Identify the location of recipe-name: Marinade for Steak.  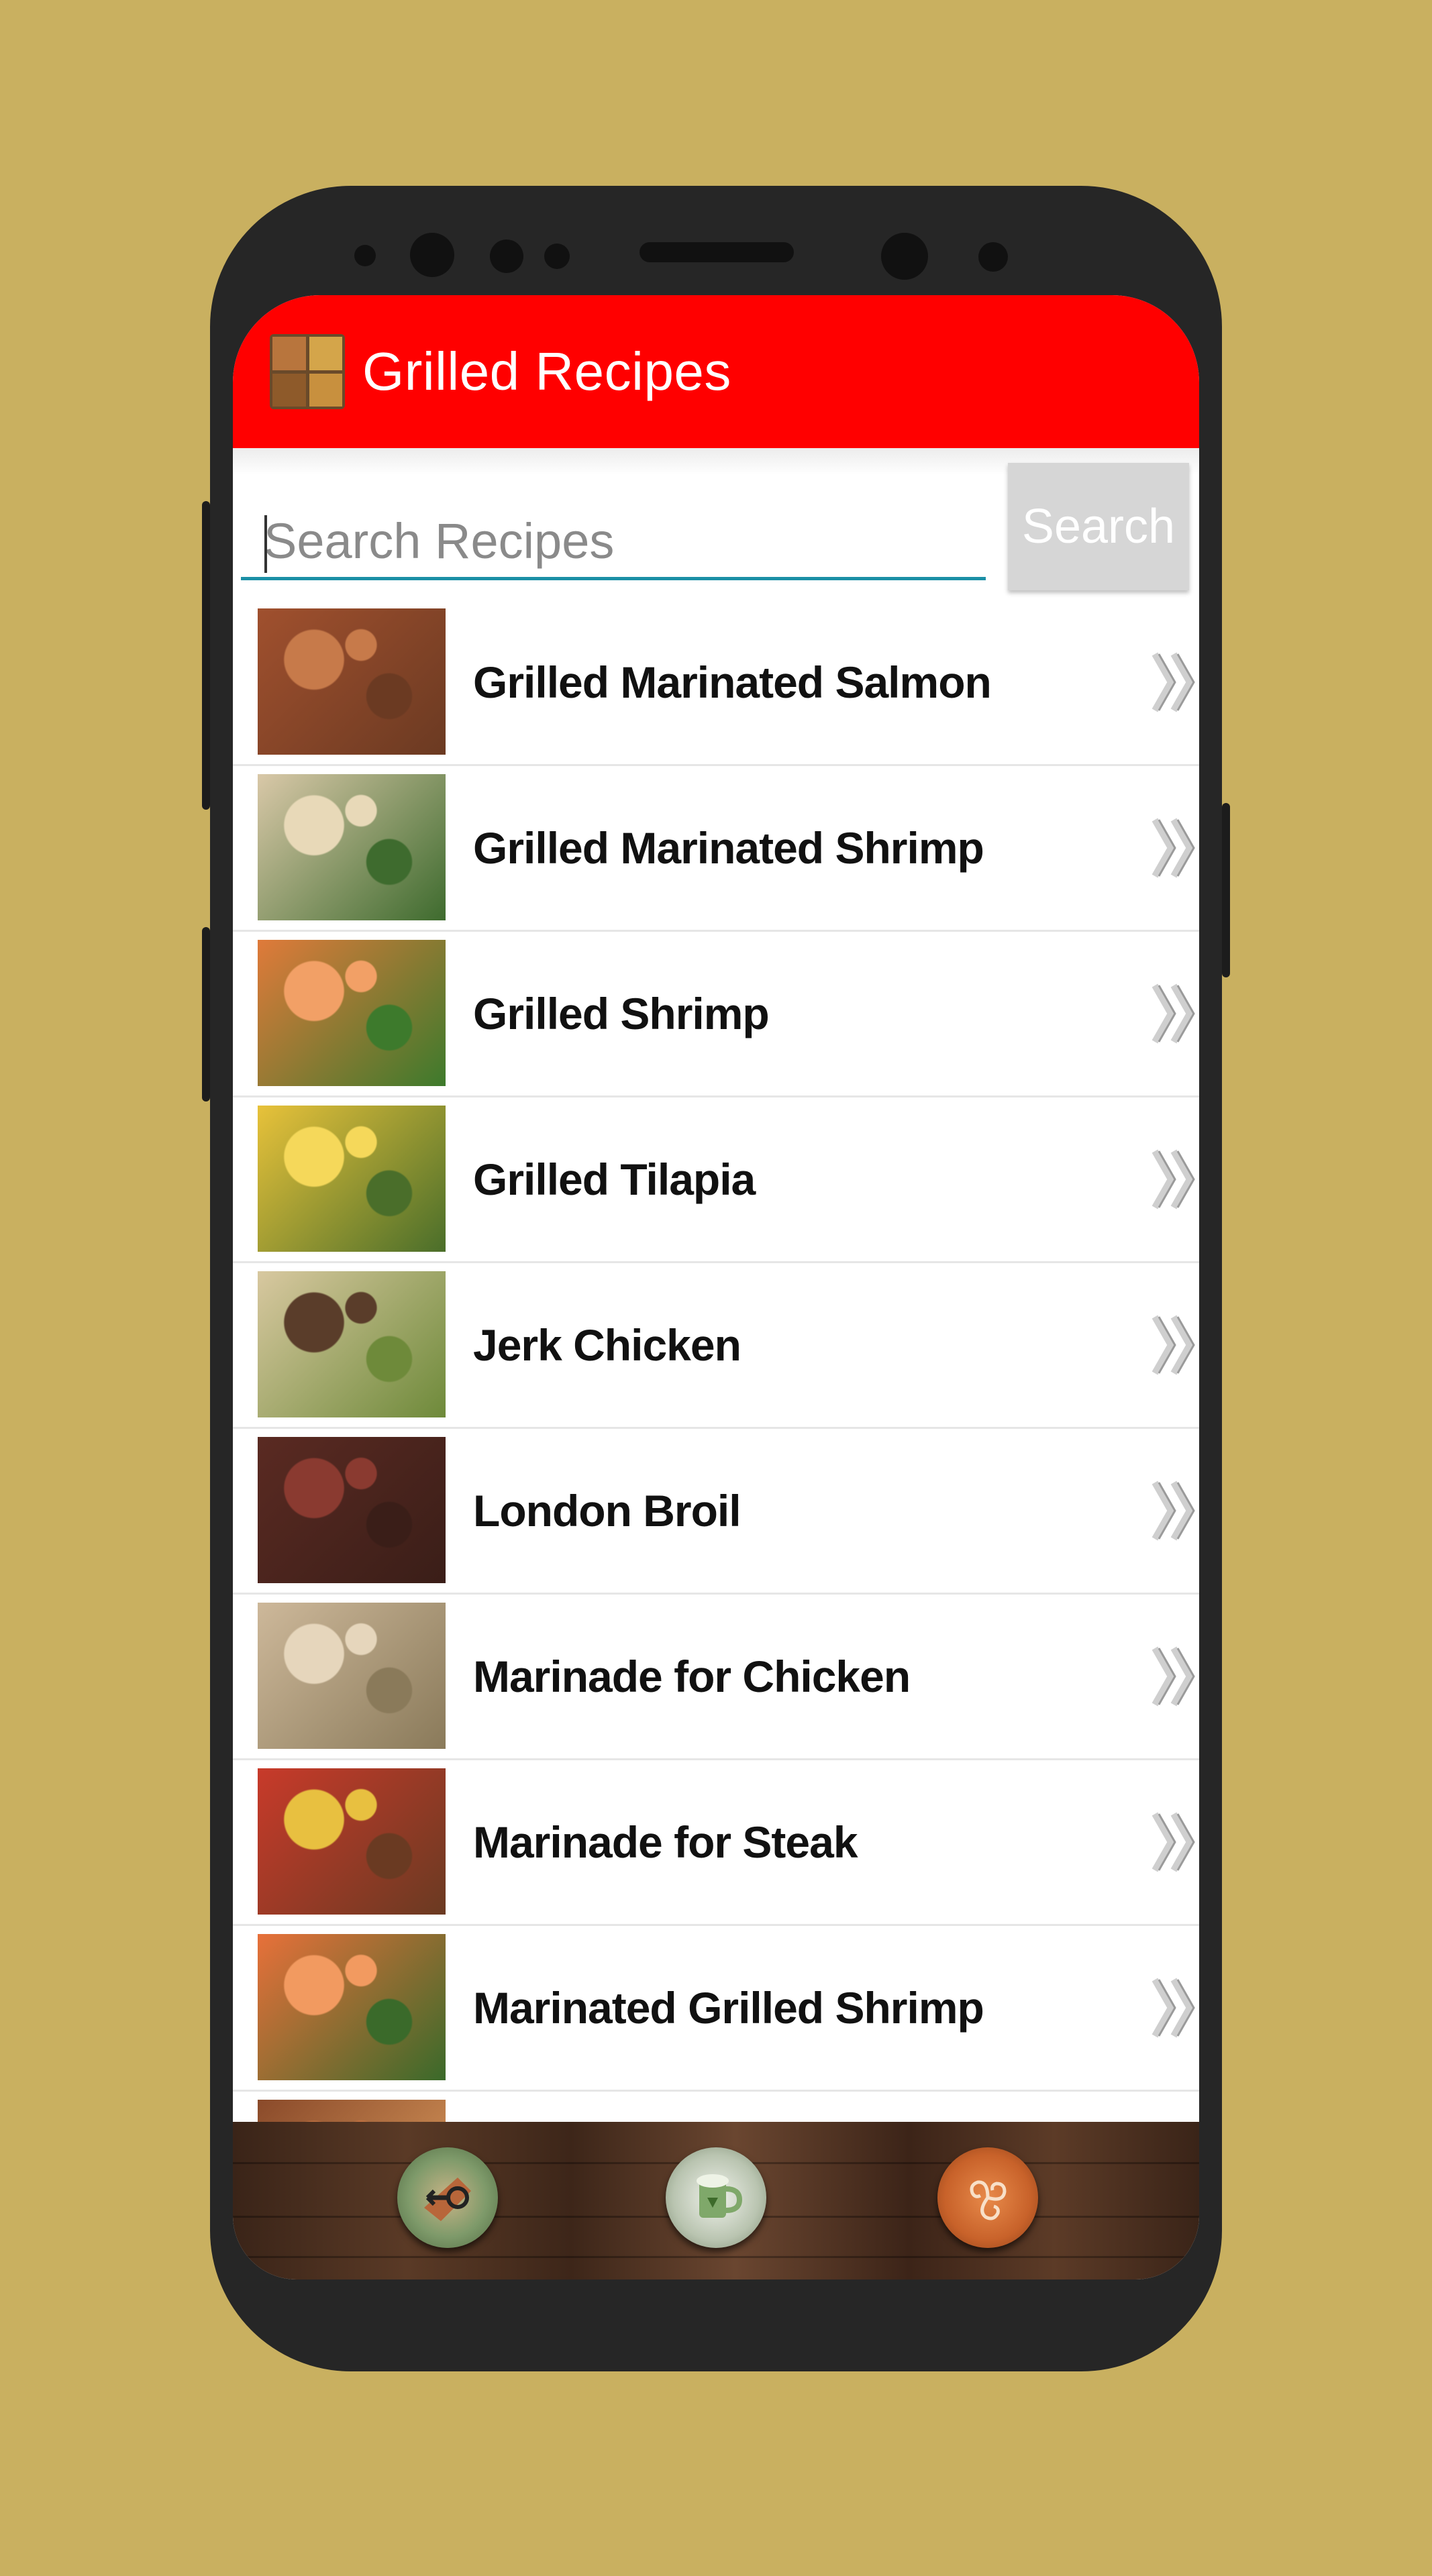
(665, 1842).